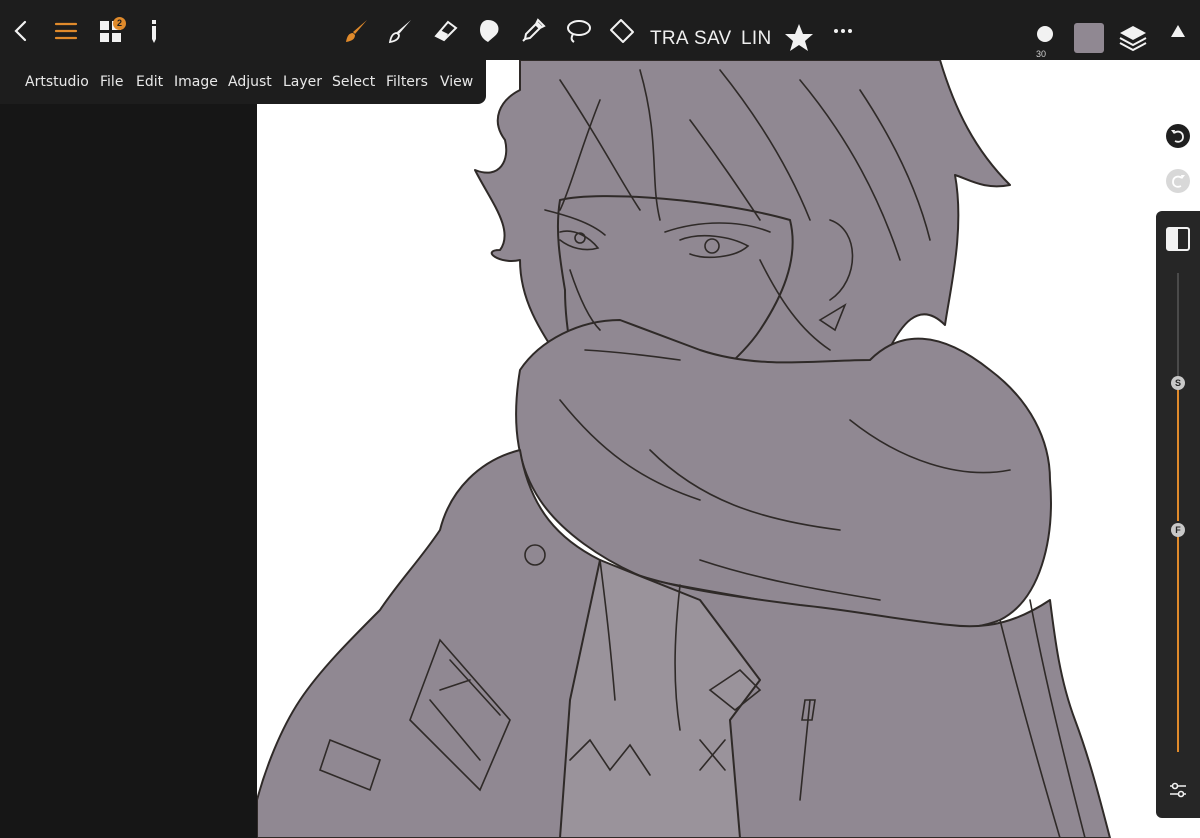 Image resolution: width=1200 pixels, height=838 pixels. What do you see at coordinates (1178, 31) in the screenshot?
I see `collapse-icon` at bounding box center [1178, 31].